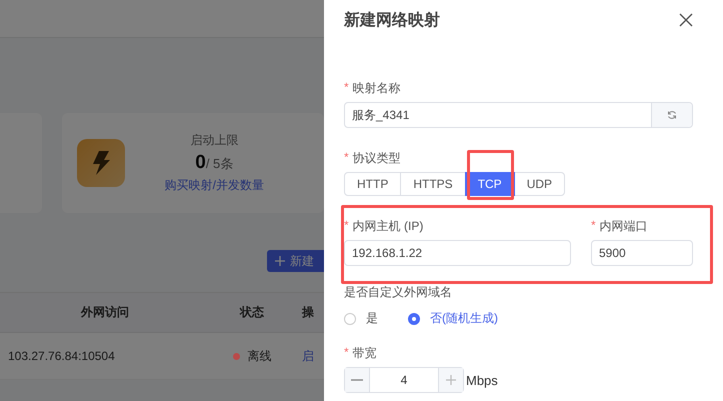 This screenshot has height=401, width=723. Describe the element at coordinates (376, 88) in the screenshot. I see `field-label: 映射名称` at that location.